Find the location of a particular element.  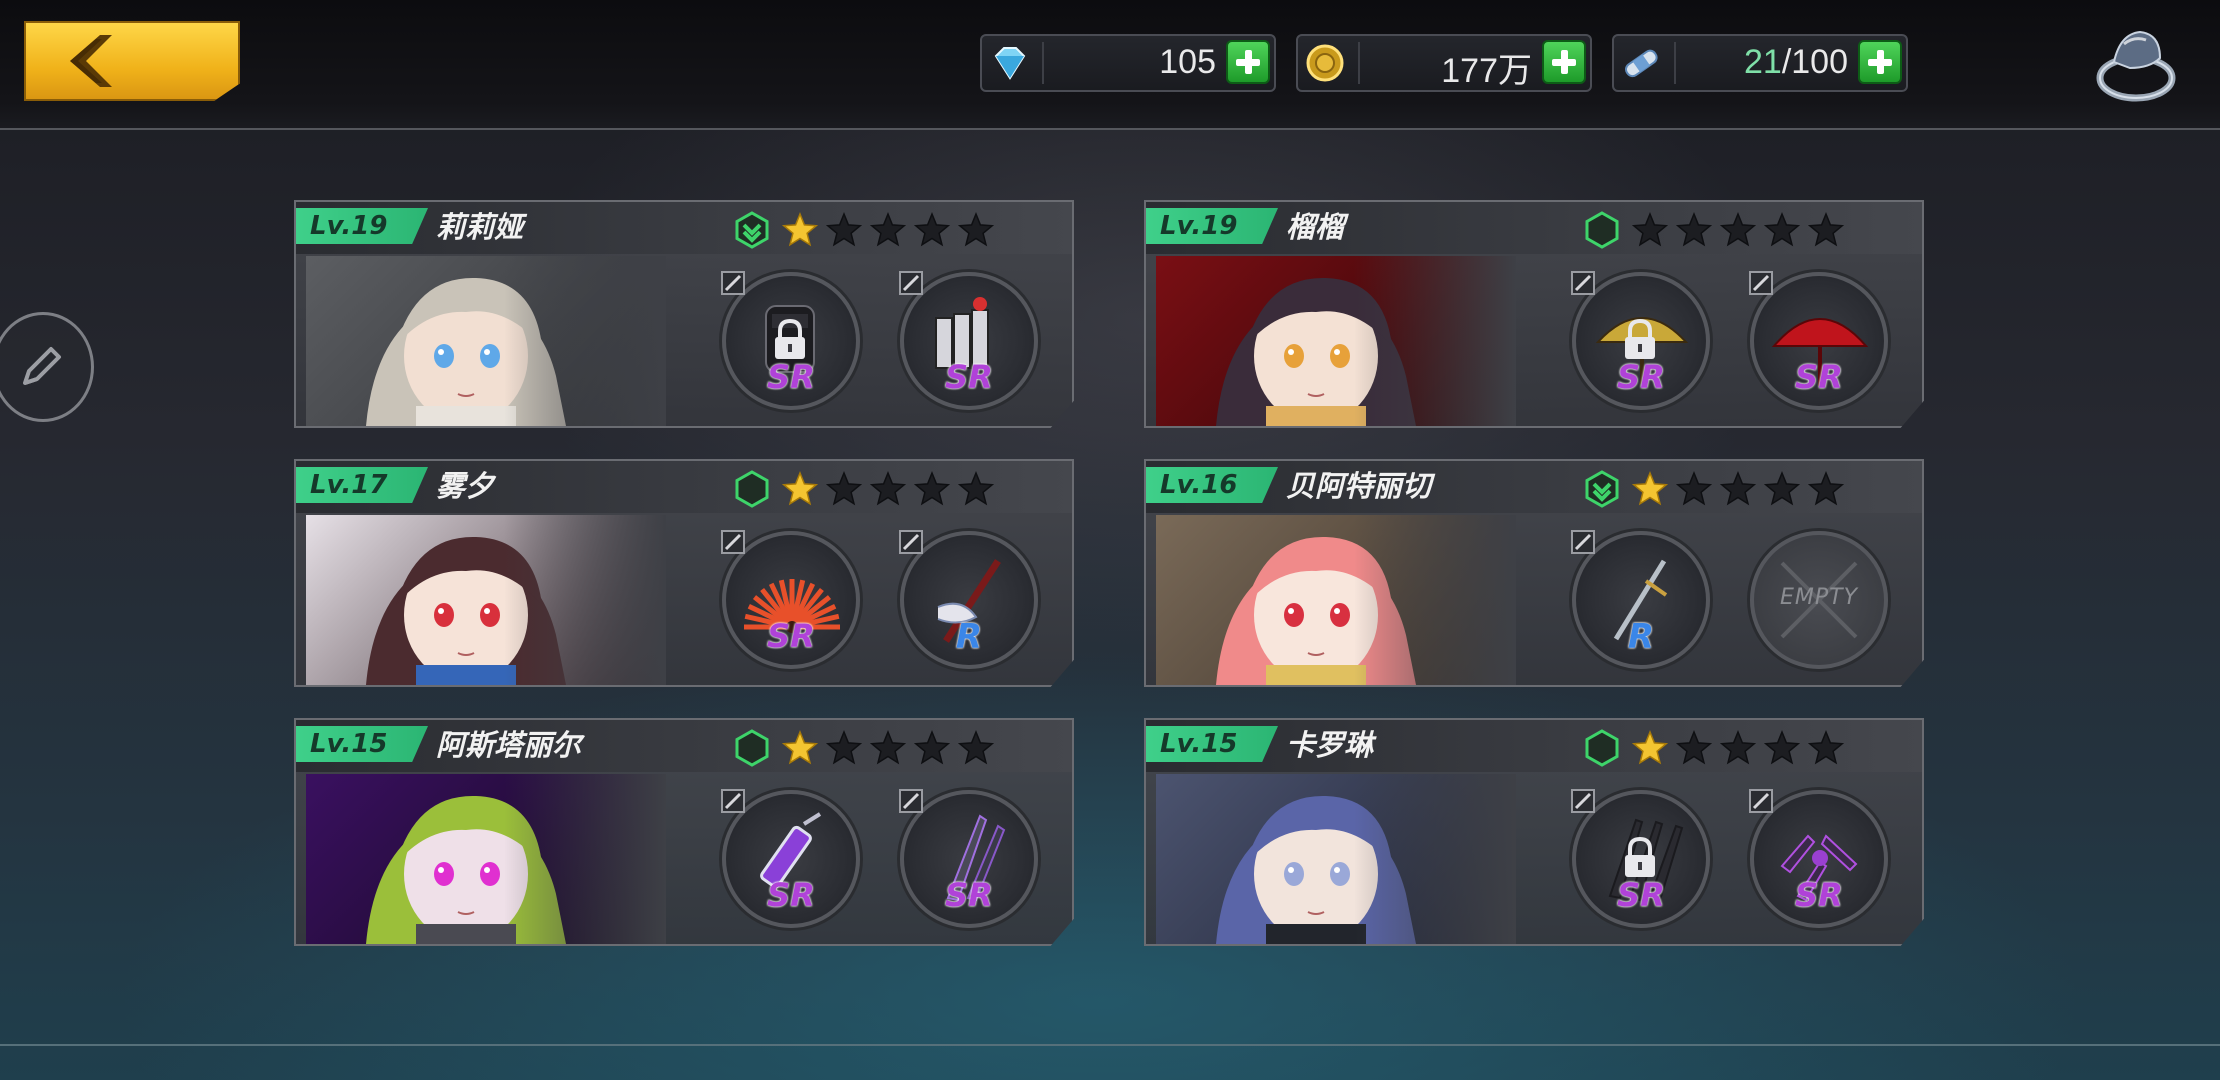

stamina-counter: 21/100 is located at coordinates (1760, 63).